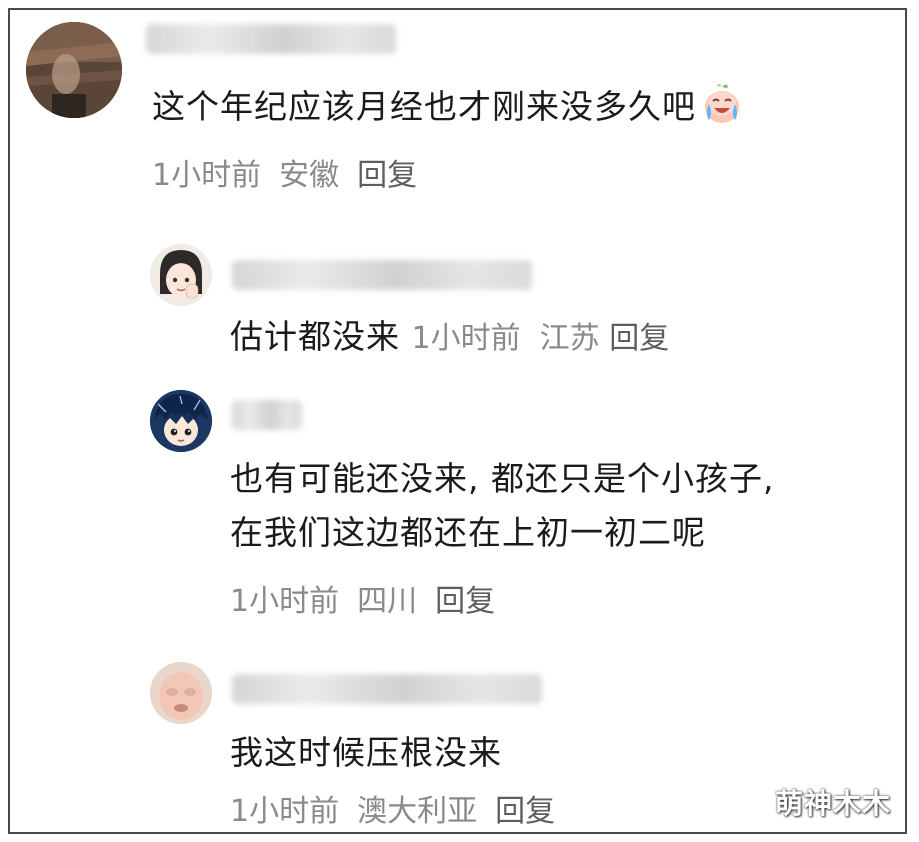 The image size is (919, 842). I want to click on comment-text: 这个年纪应该月经也才刚来没多久吧, so click(448, 107).